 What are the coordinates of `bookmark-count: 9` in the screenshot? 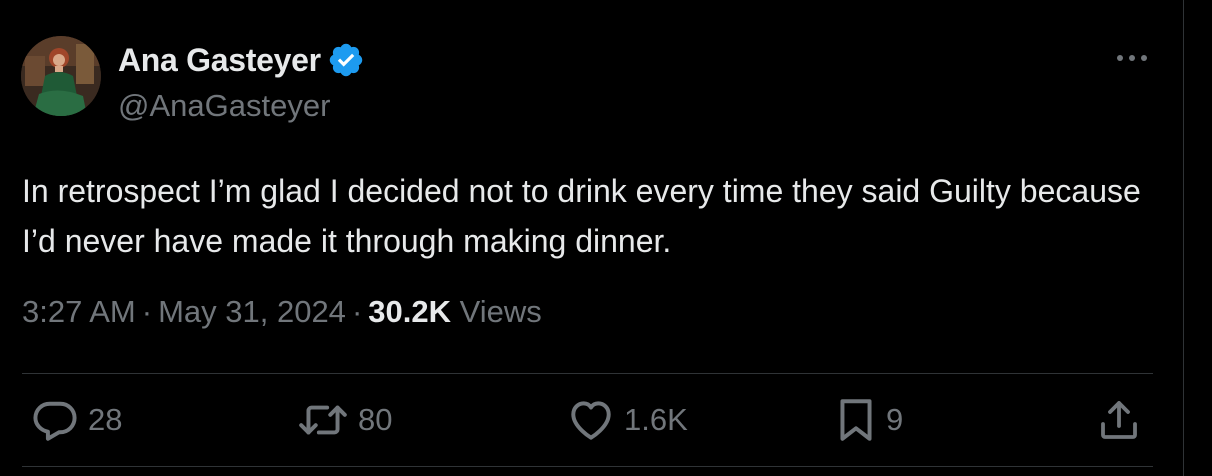 It's located at (895, 419).